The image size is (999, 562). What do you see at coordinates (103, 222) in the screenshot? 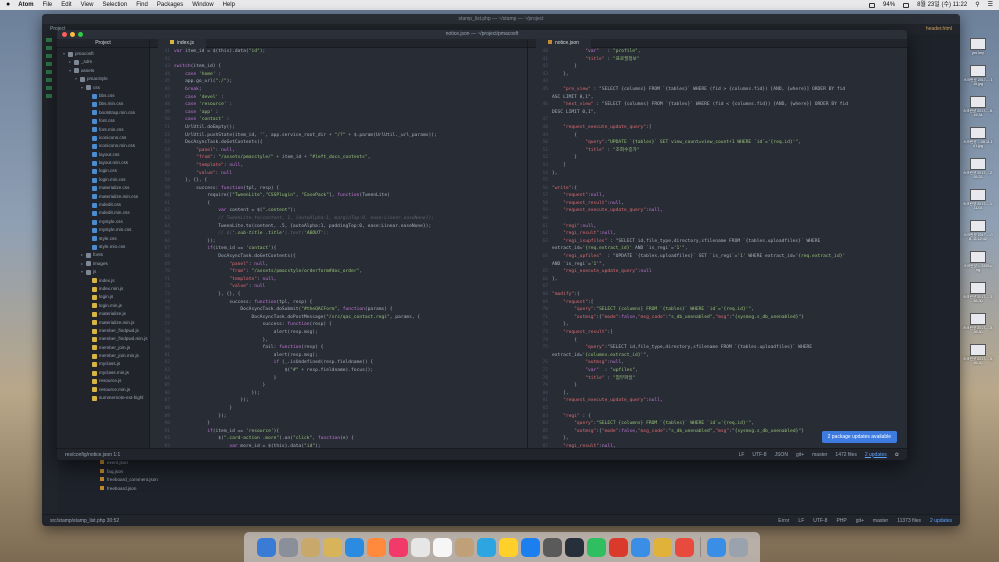
I see `tree-file: mystyle.css` at bounding box center [103, 222].